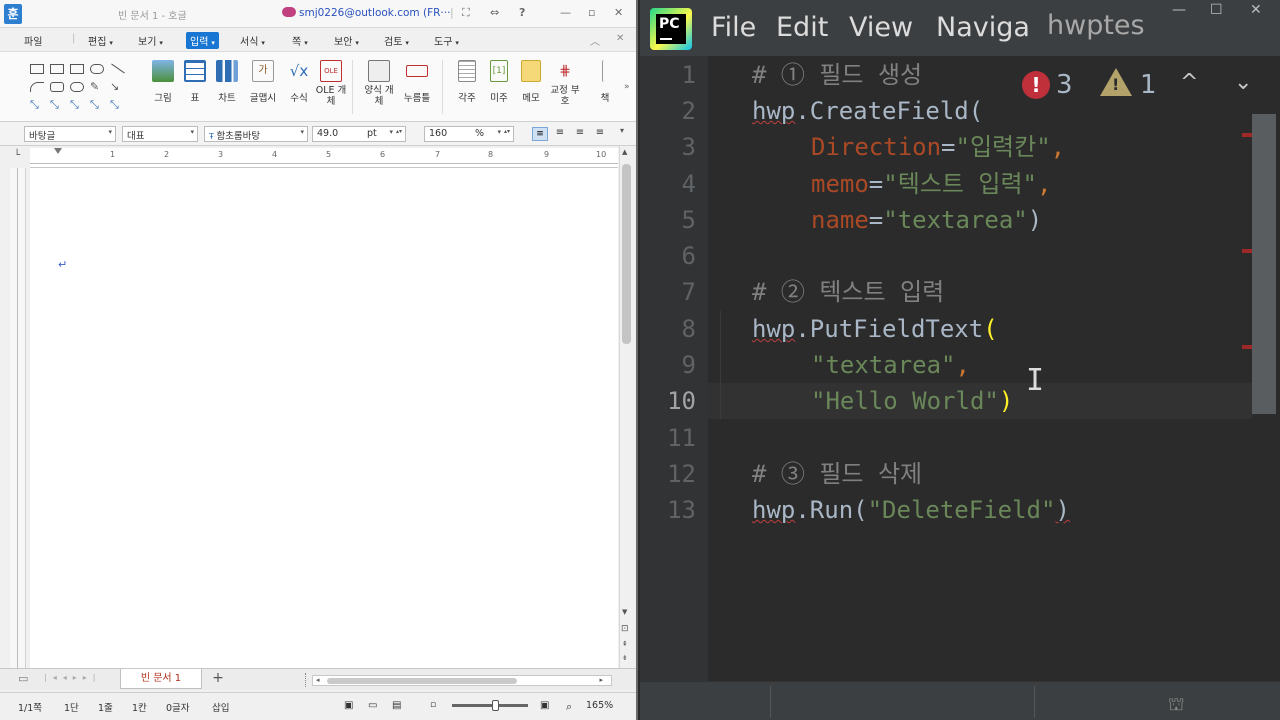 This screenshot has width=1280, height=720. I want to click on shape-pen-icon: ✎, so click(94, 86).